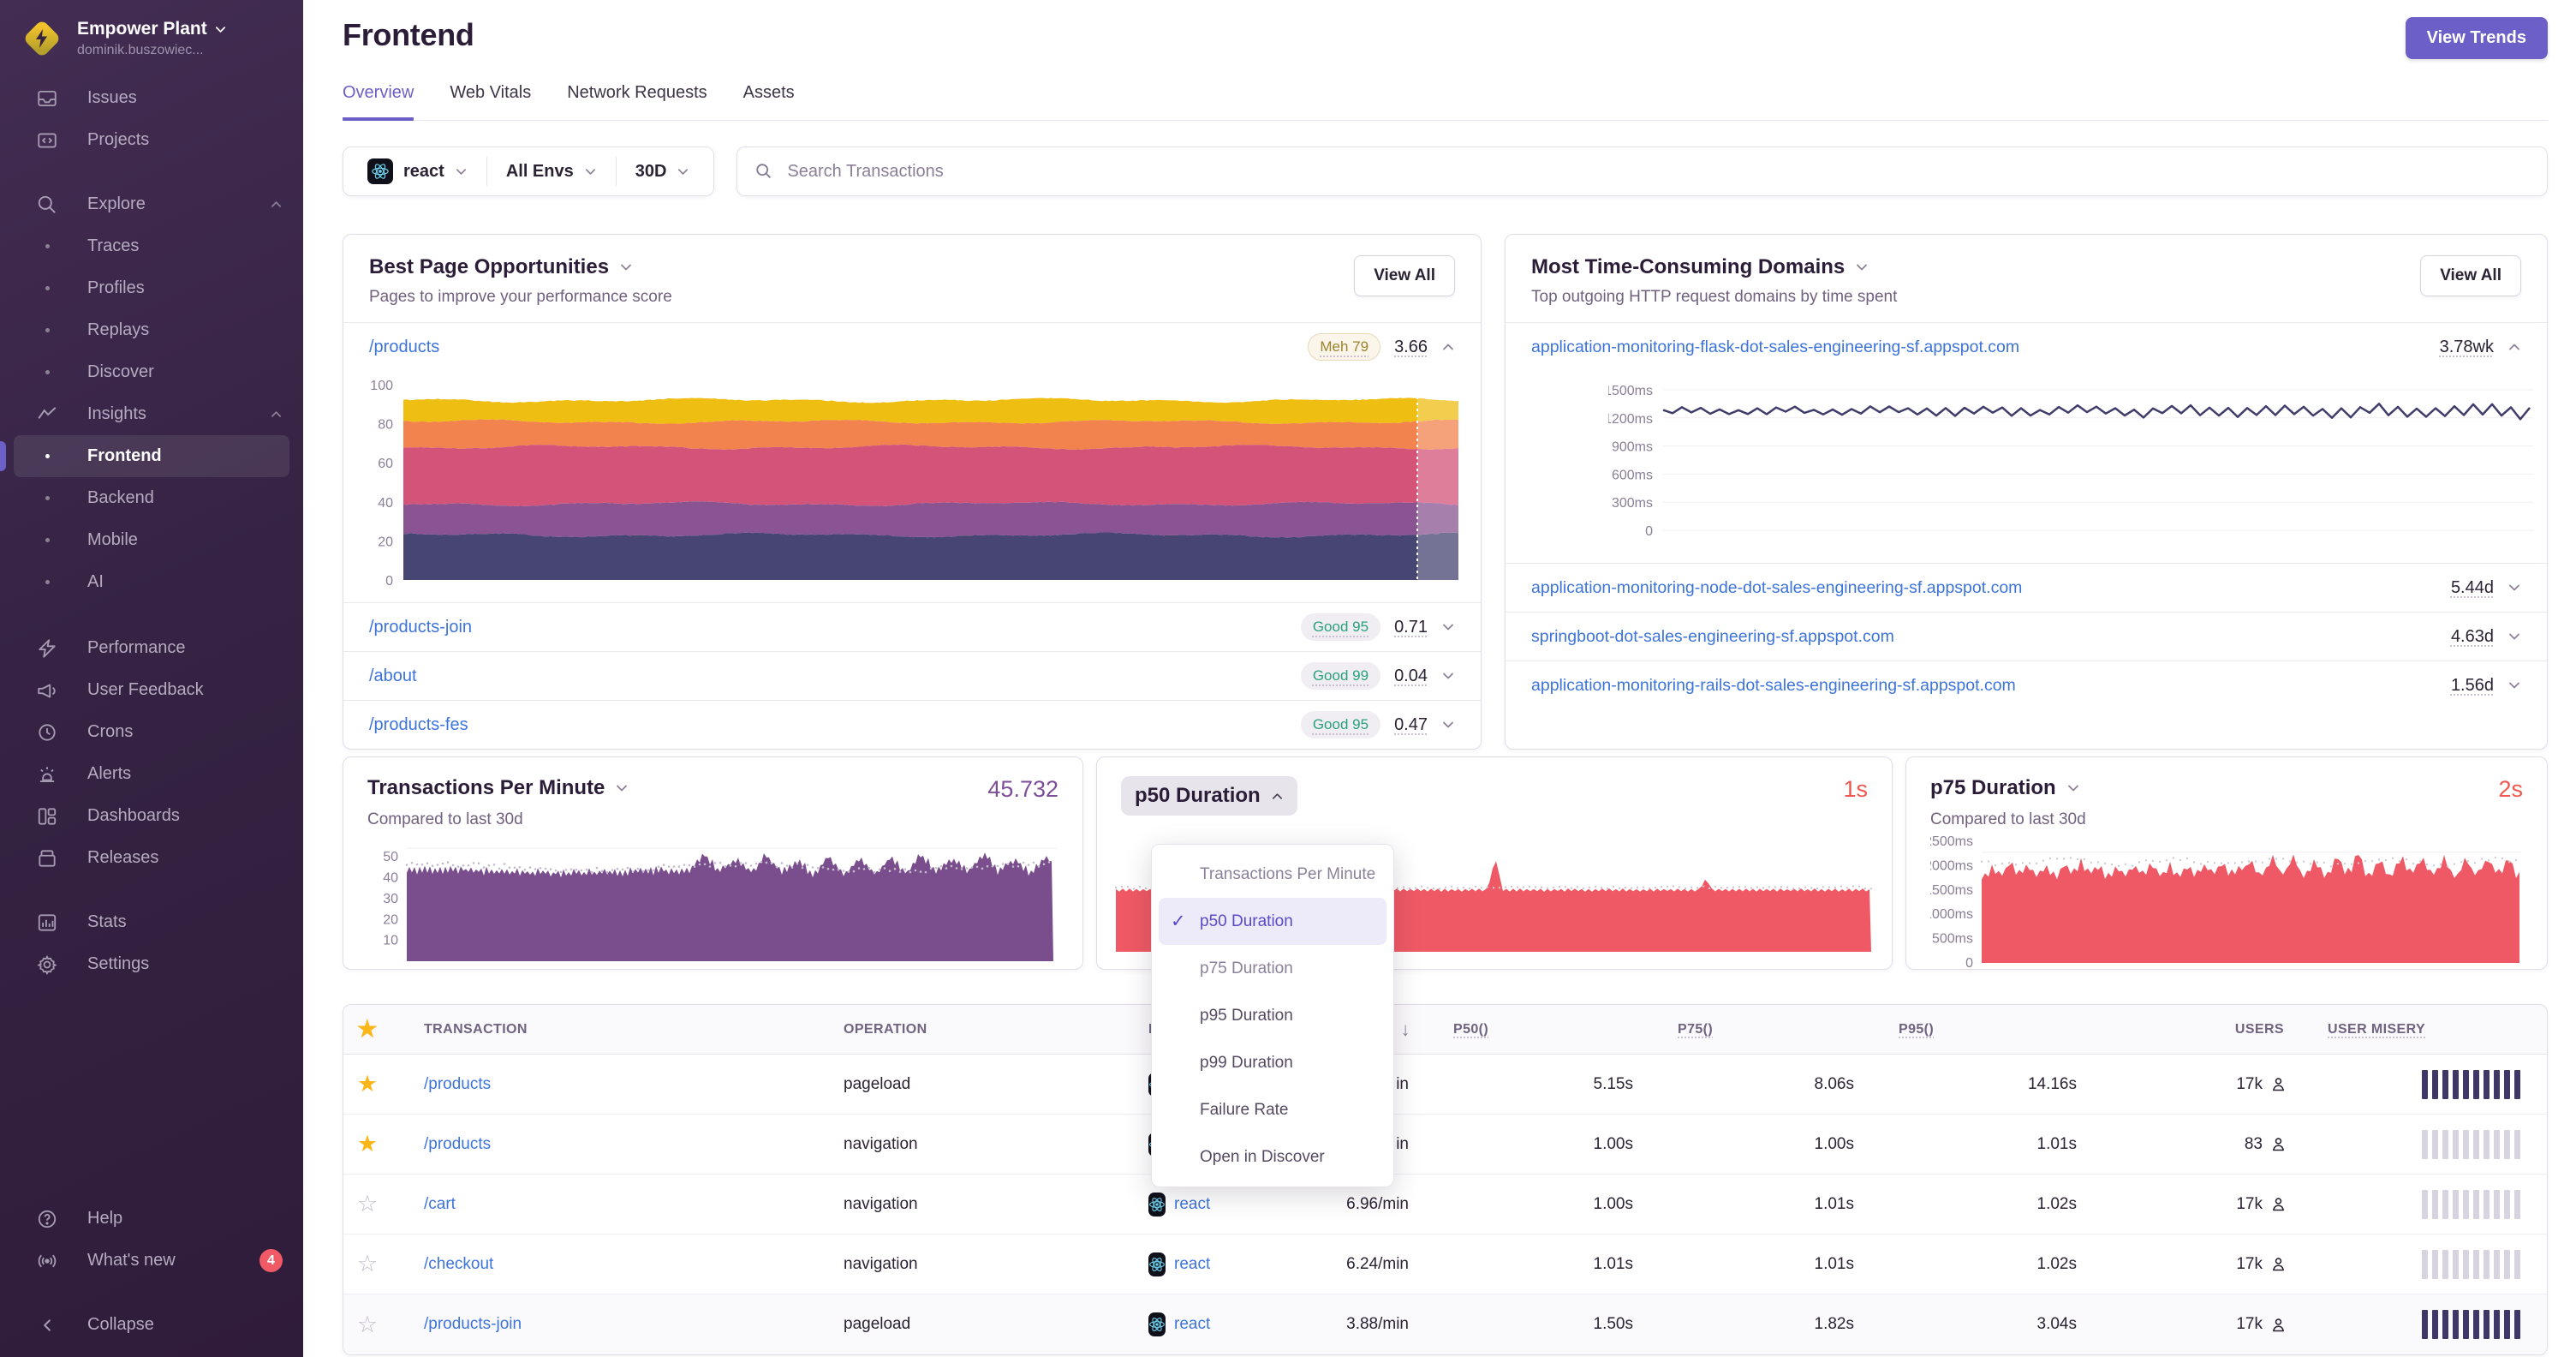 The width and height of the screenshot is (2576, 1357). Describe the element at coordinates (1714, 267) in the screenshot. I see `panel-title: Most Time-Consuming Domains` at that location.